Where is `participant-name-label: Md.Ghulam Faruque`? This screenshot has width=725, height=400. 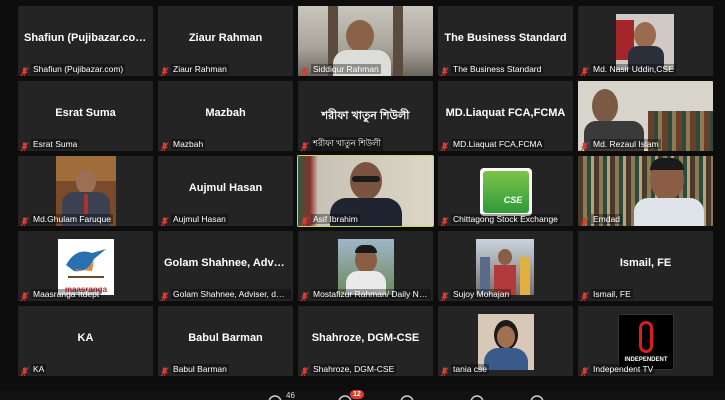
participant-name-label: Md.Ghulam Faruque is located at coordinates (85, 219).